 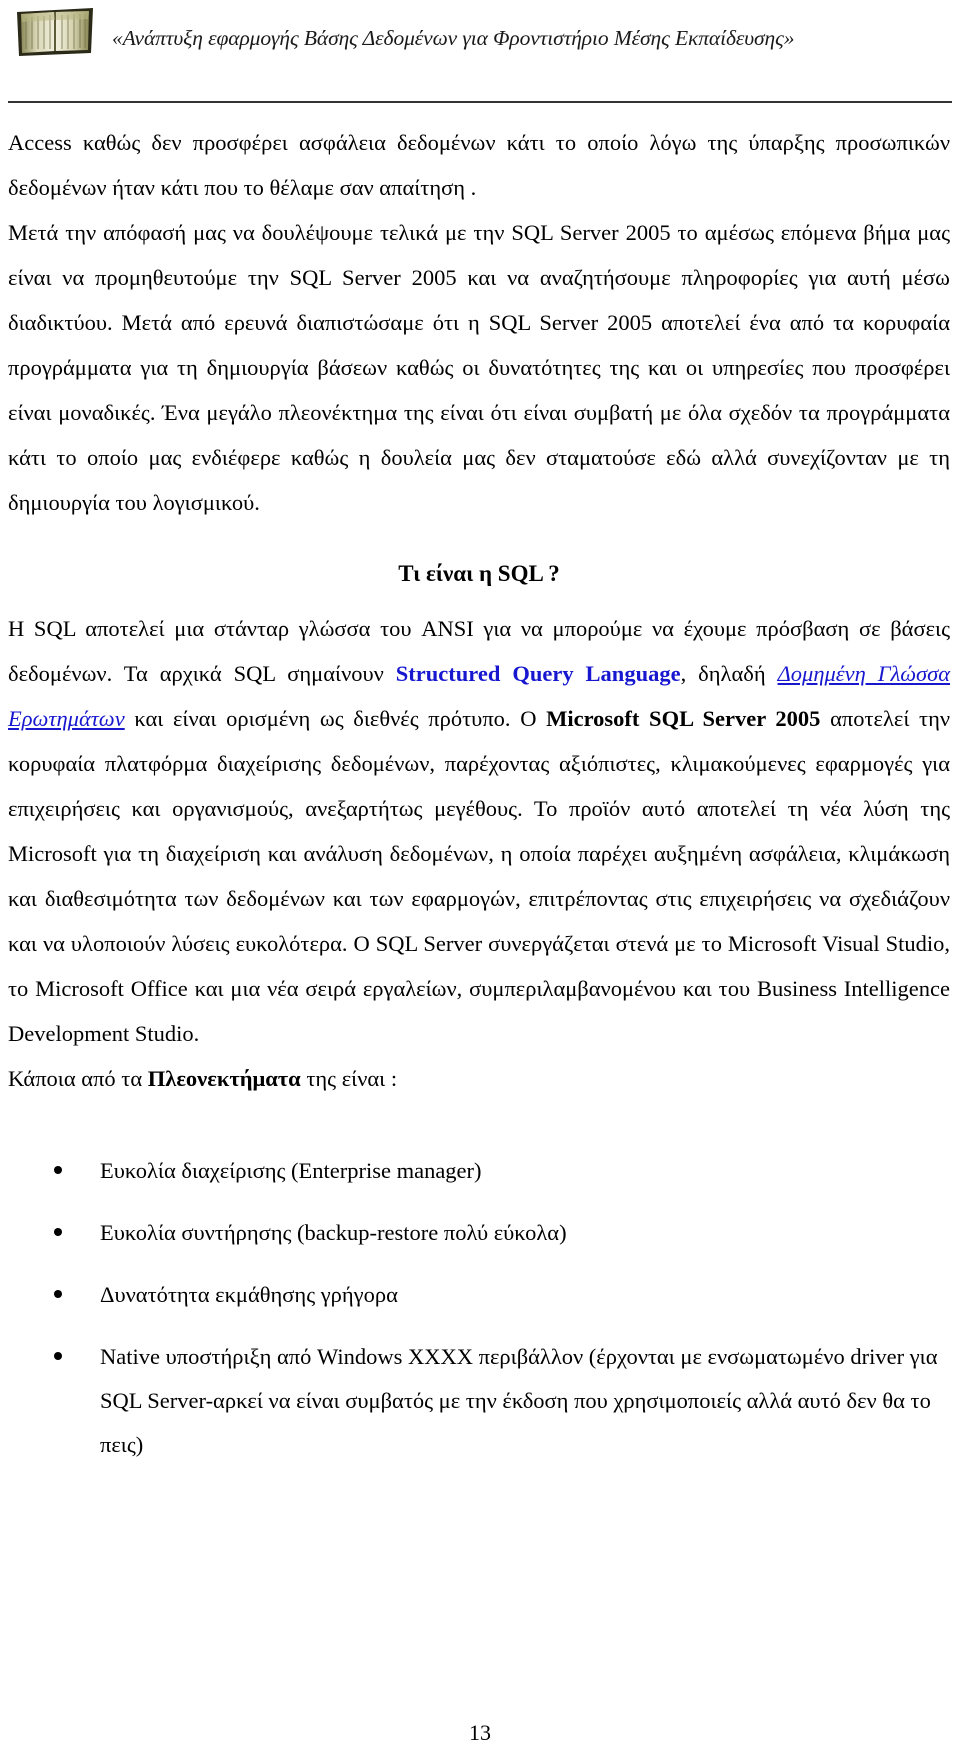 What do you see at coordinates (78, 1078) in the screenshot?
I see `paragraph-4-text-a: Κάποια από τα` at bounding box center [78, 1078].